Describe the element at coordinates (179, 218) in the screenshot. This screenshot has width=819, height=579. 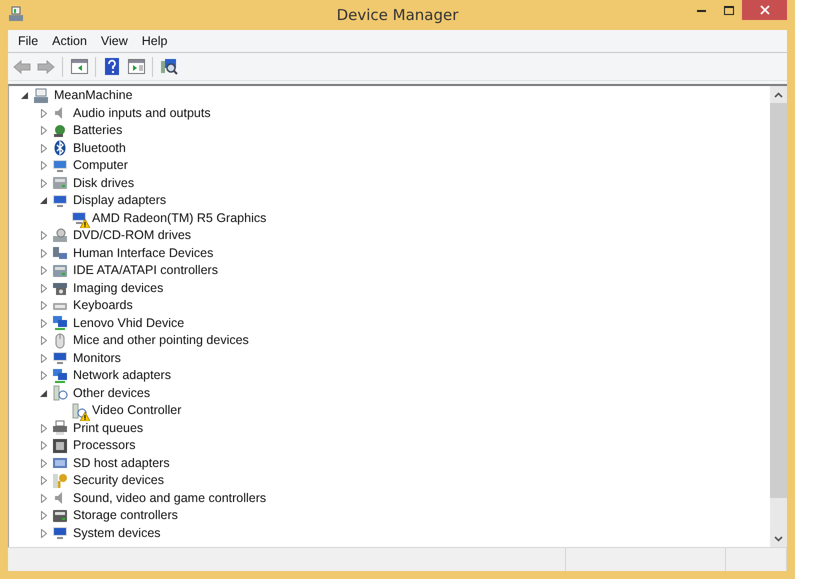
I see `tree-item: AMD Radeon(TM) R5 Graphics` at that location.